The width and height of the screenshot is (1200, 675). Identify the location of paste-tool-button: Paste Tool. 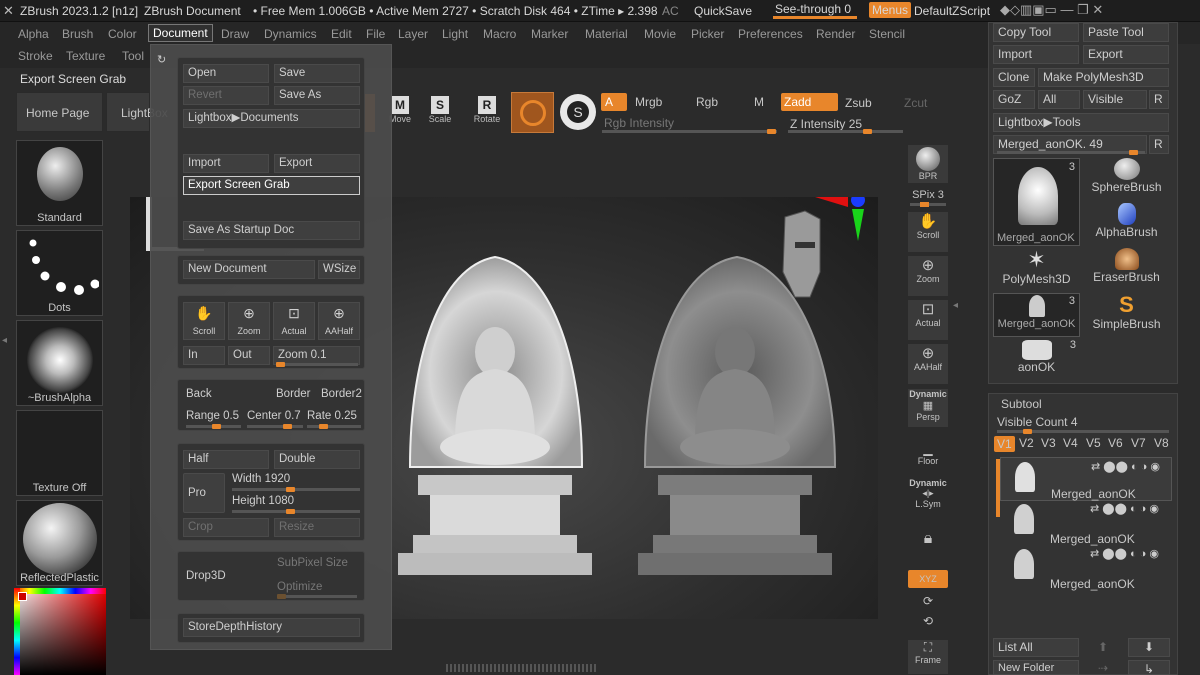
(1126, 32).